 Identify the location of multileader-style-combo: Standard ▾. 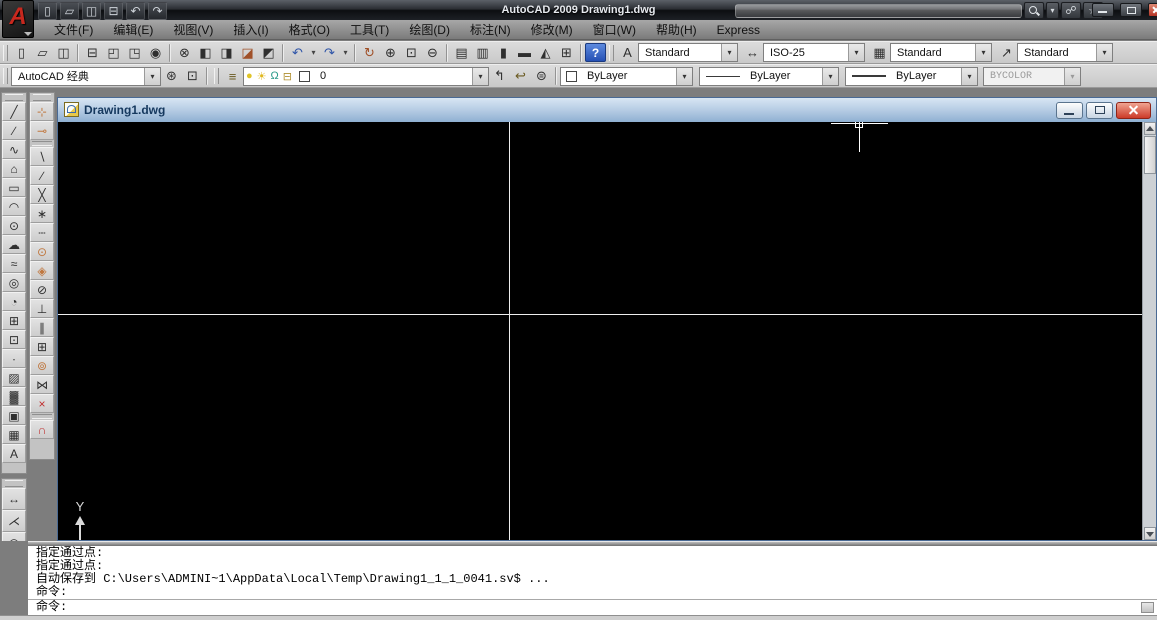
(1065, 52).